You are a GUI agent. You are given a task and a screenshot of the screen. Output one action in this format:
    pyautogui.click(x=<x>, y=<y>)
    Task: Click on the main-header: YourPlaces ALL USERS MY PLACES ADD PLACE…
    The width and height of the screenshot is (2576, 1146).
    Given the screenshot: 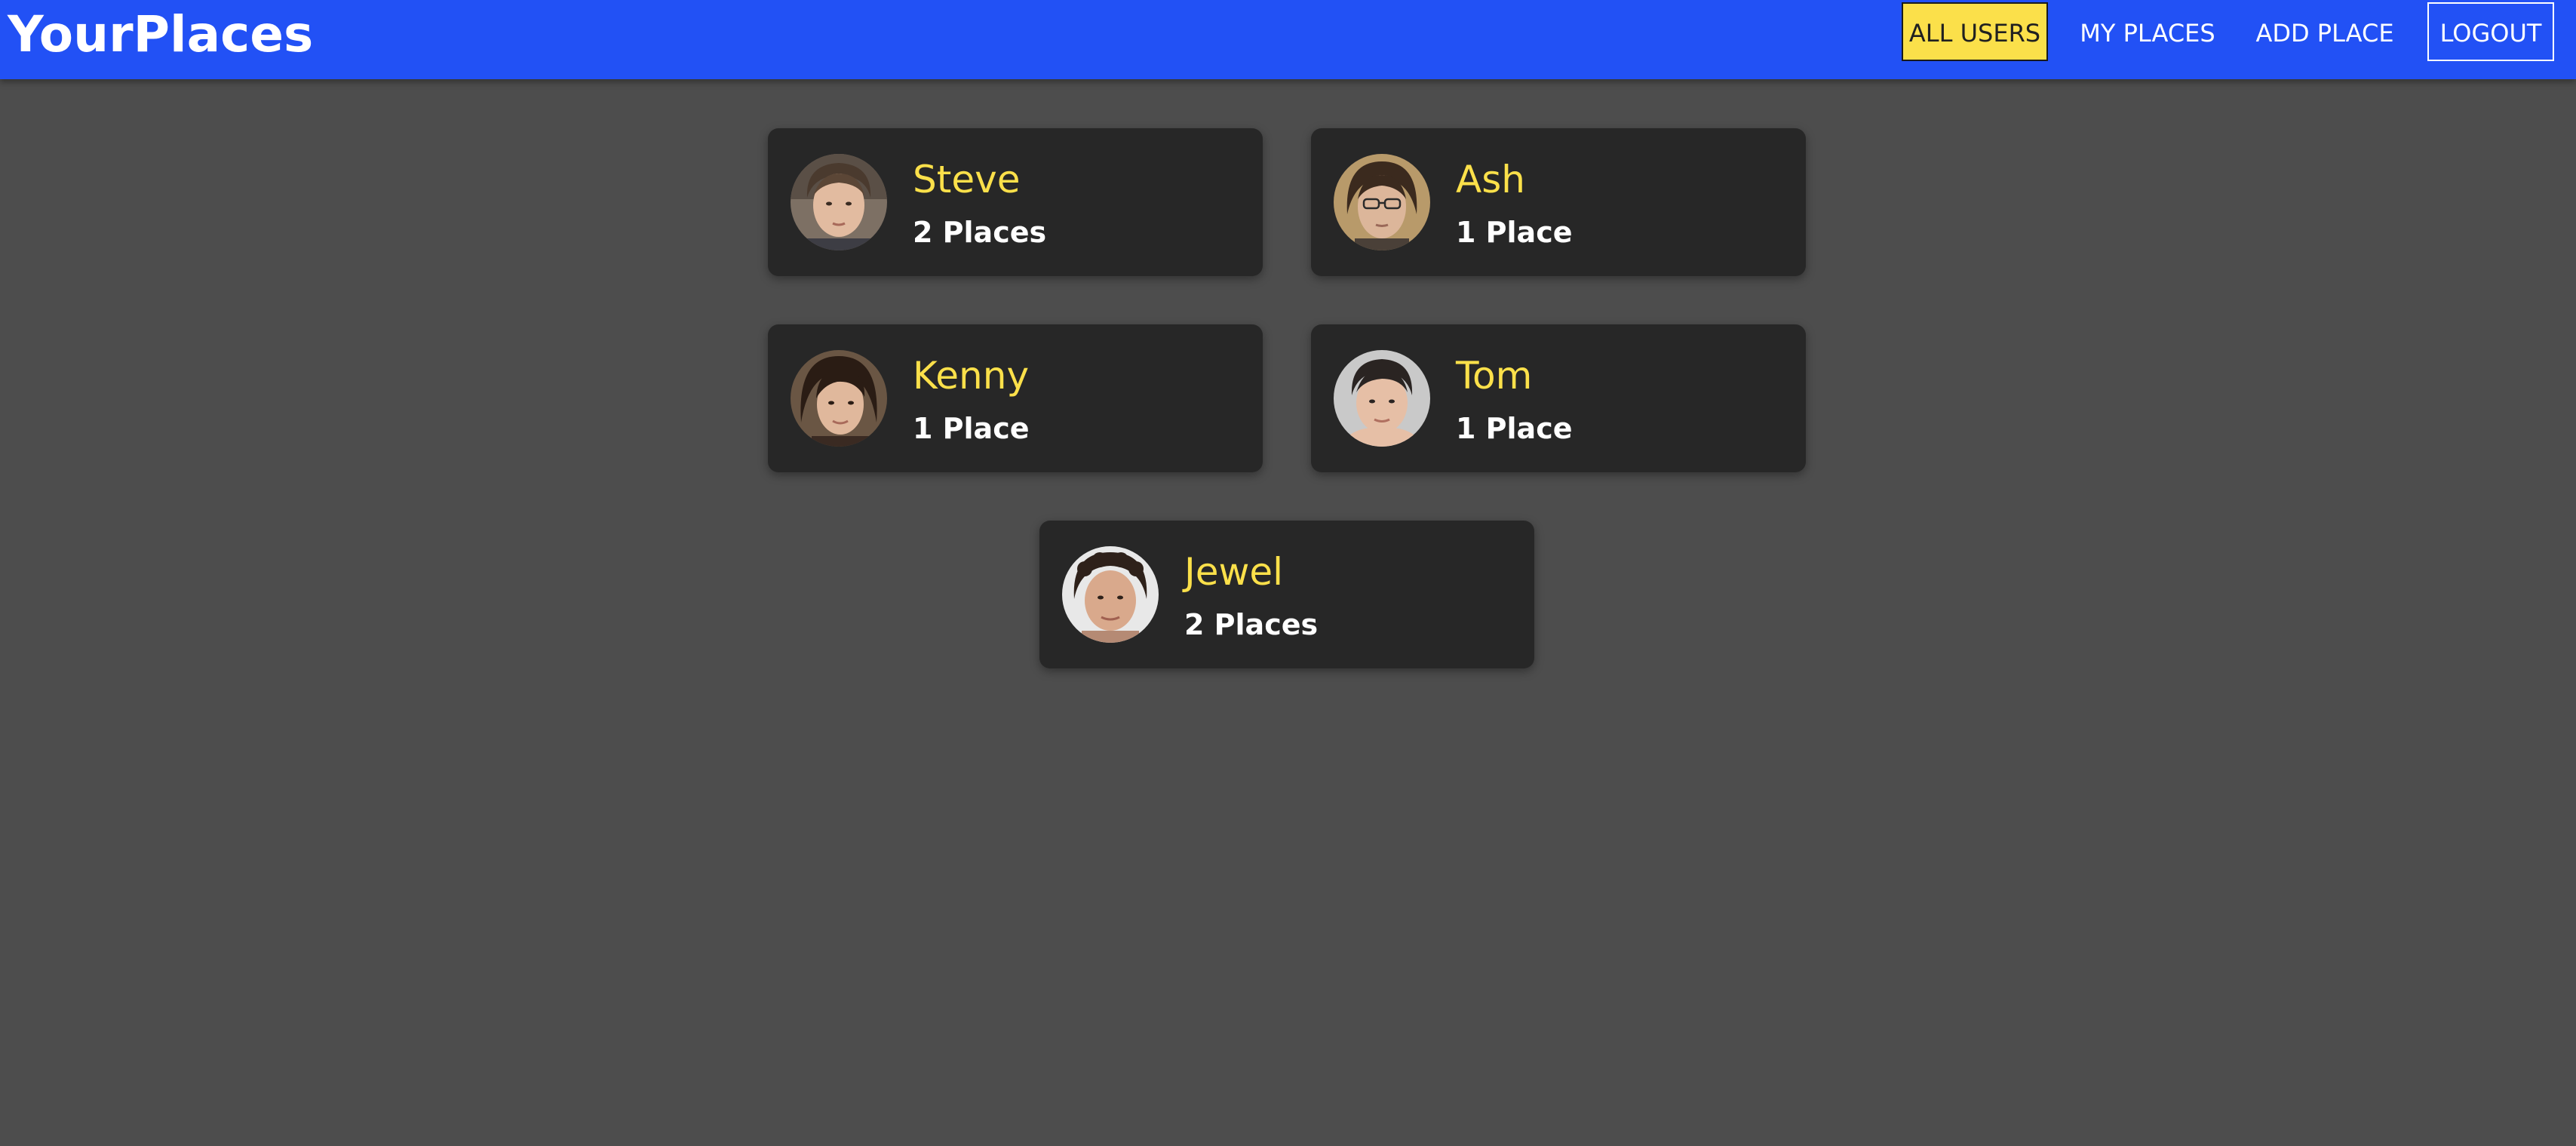 What is the action you would take?
    pyautogui.click(x=1288, y=39)
    